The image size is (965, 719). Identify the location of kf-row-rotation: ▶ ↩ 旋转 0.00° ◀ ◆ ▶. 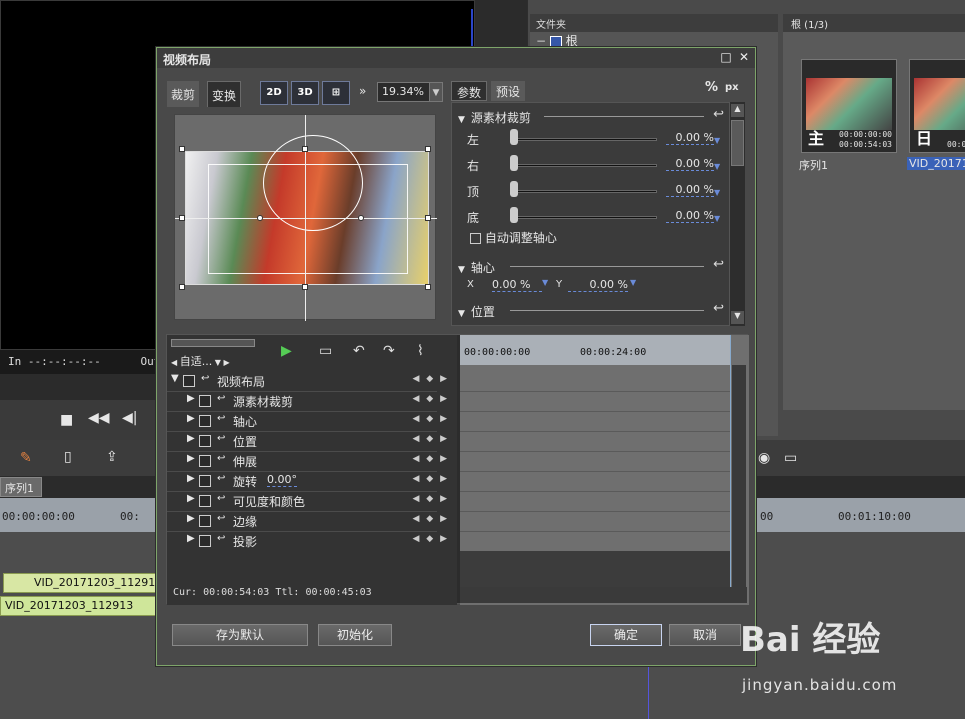
(312, 481).